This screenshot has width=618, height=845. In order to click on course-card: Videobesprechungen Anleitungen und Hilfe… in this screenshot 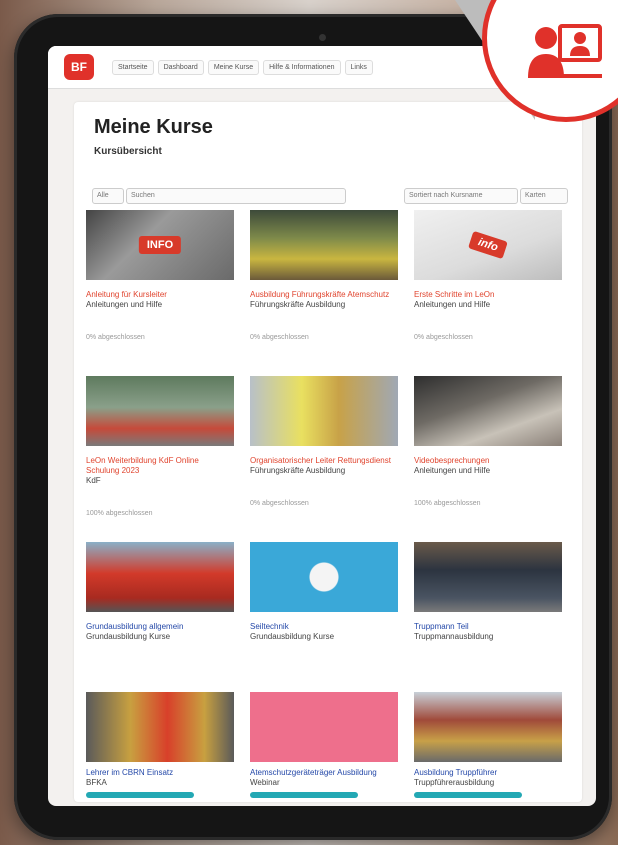, I will do `click(488, 441)`.